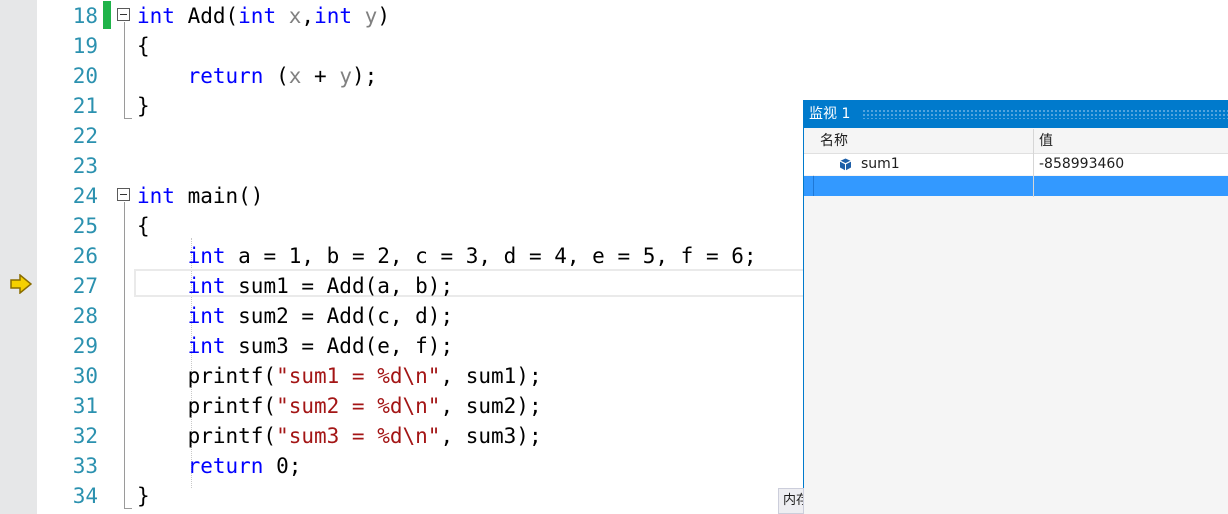 Image resolution: width=1228 pixels, height=514 pixels. I want to click on watch-new-item-row, so click(1016, 186).